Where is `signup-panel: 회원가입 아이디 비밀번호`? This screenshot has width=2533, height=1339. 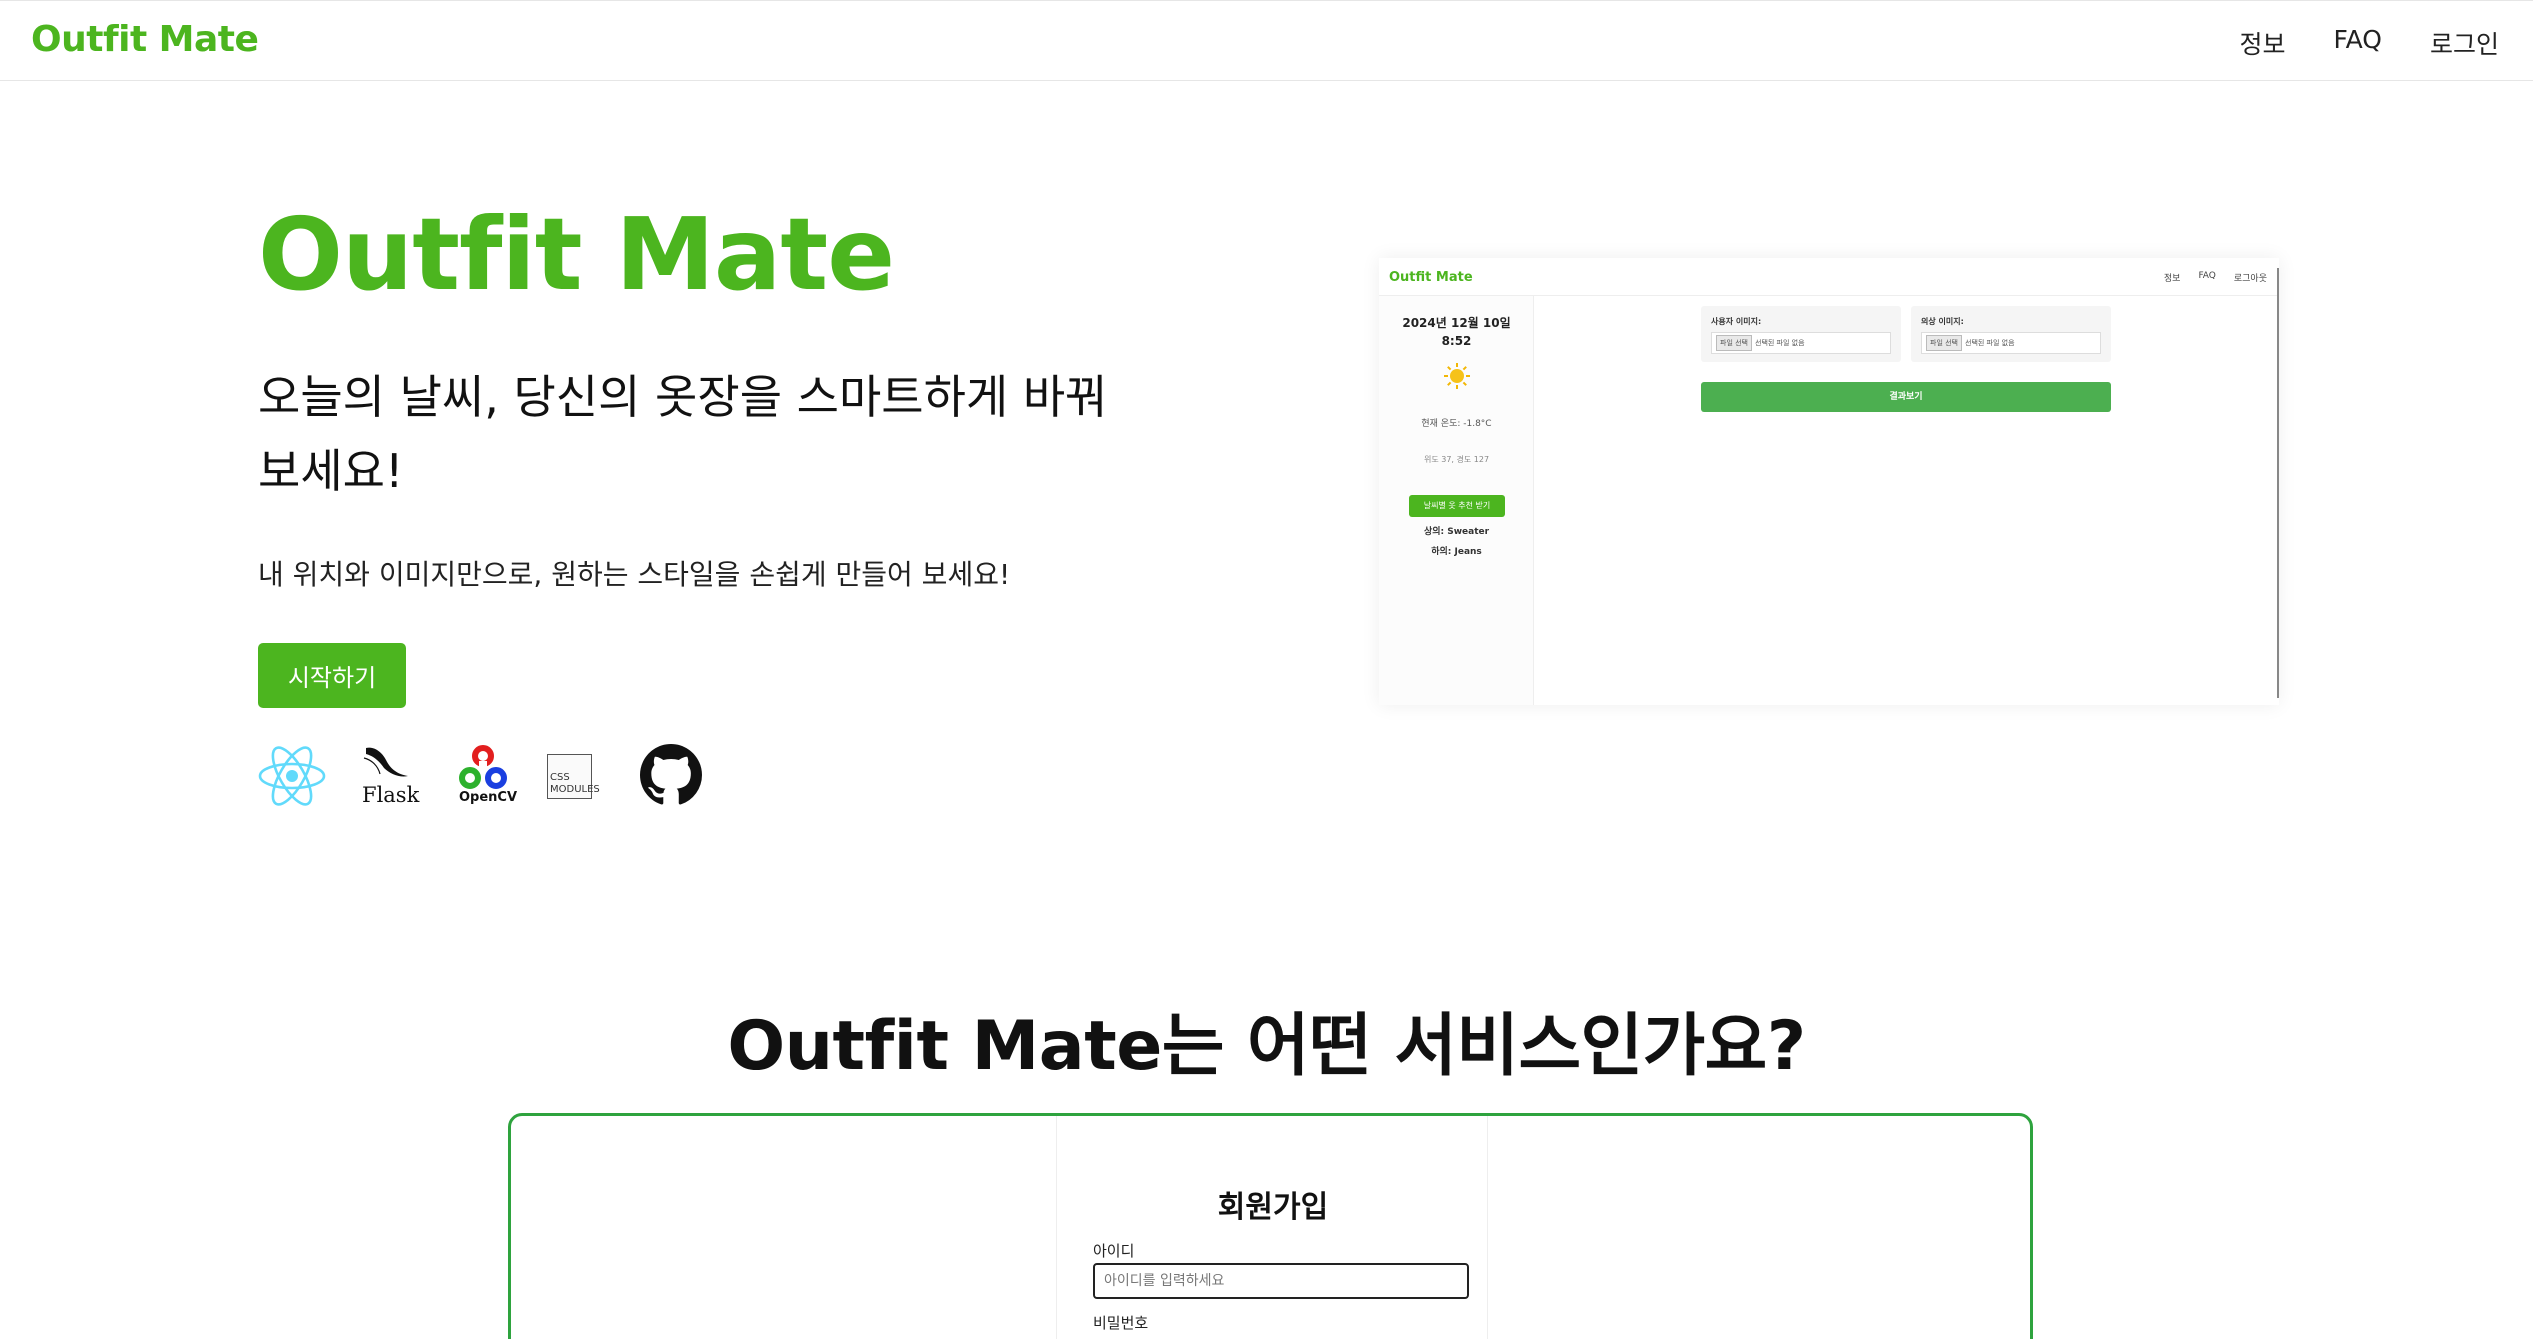
signup-panel: 회원가입 아이디 비밀번호 is located at coordinates (1272, 1227).